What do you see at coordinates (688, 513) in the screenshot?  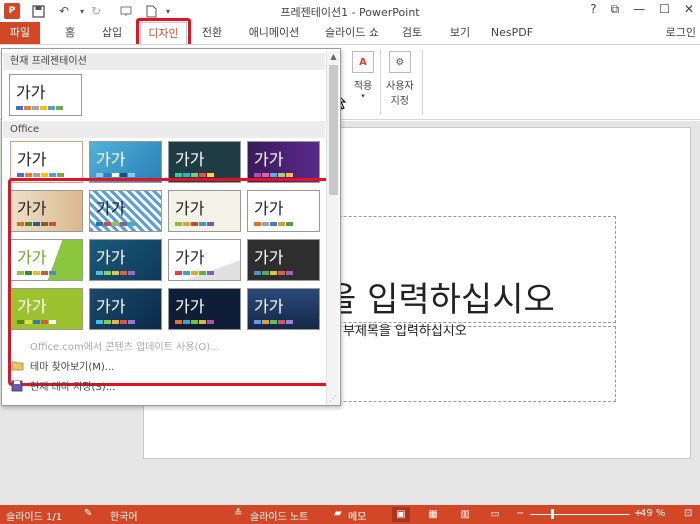 I see `fit-to-window-icon: ⊡` at bounding box center [688, 513].